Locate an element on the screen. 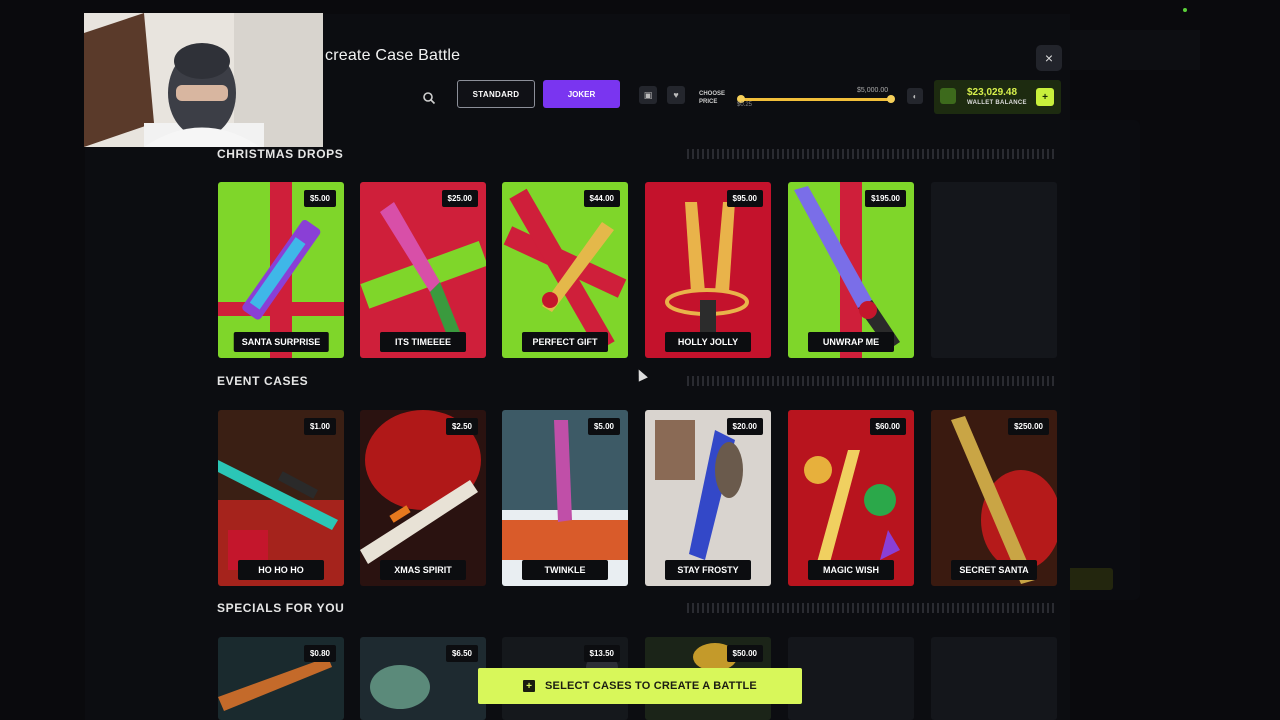  case-card-unwrap-me: $195.00 UNWRAP ME is located at coordinates (851, 270).